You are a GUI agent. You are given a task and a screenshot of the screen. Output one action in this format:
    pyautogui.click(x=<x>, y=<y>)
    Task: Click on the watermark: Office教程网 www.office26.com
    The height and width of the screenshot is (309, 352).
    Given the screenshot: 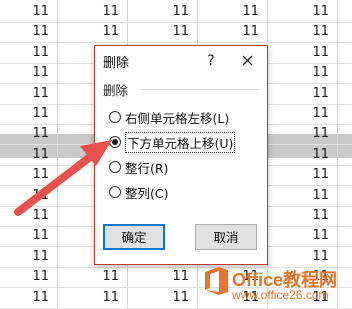 What is the action you would take?
    pyautogui.click(x=277, y=285)
    